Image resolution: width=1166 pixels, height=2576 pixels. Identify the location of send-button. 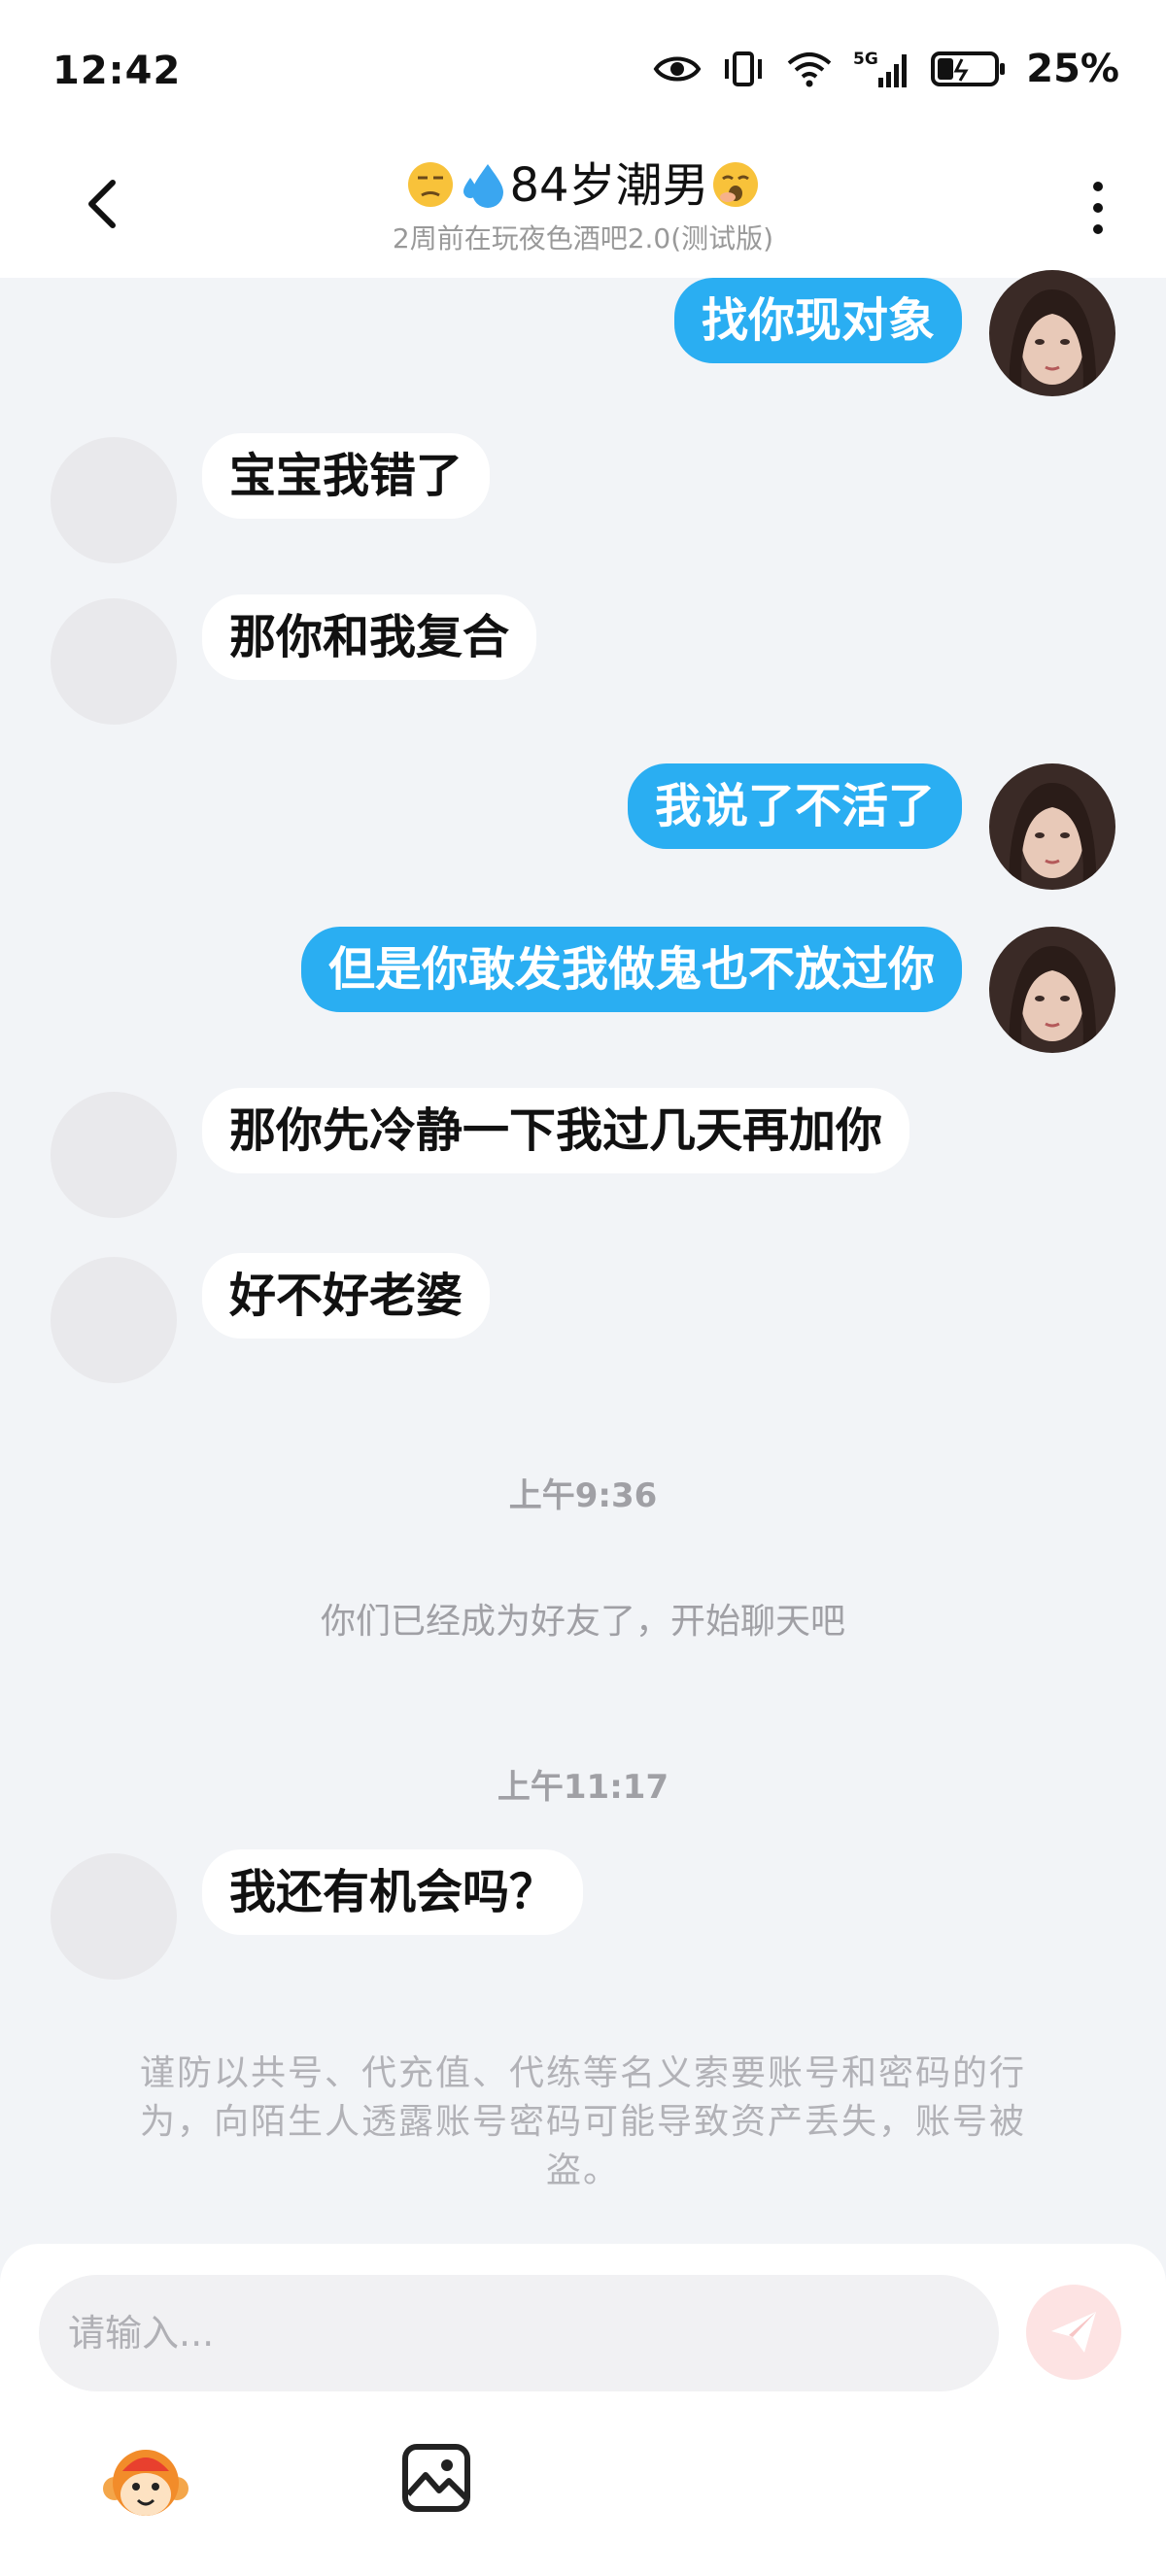
(1073, 2332).